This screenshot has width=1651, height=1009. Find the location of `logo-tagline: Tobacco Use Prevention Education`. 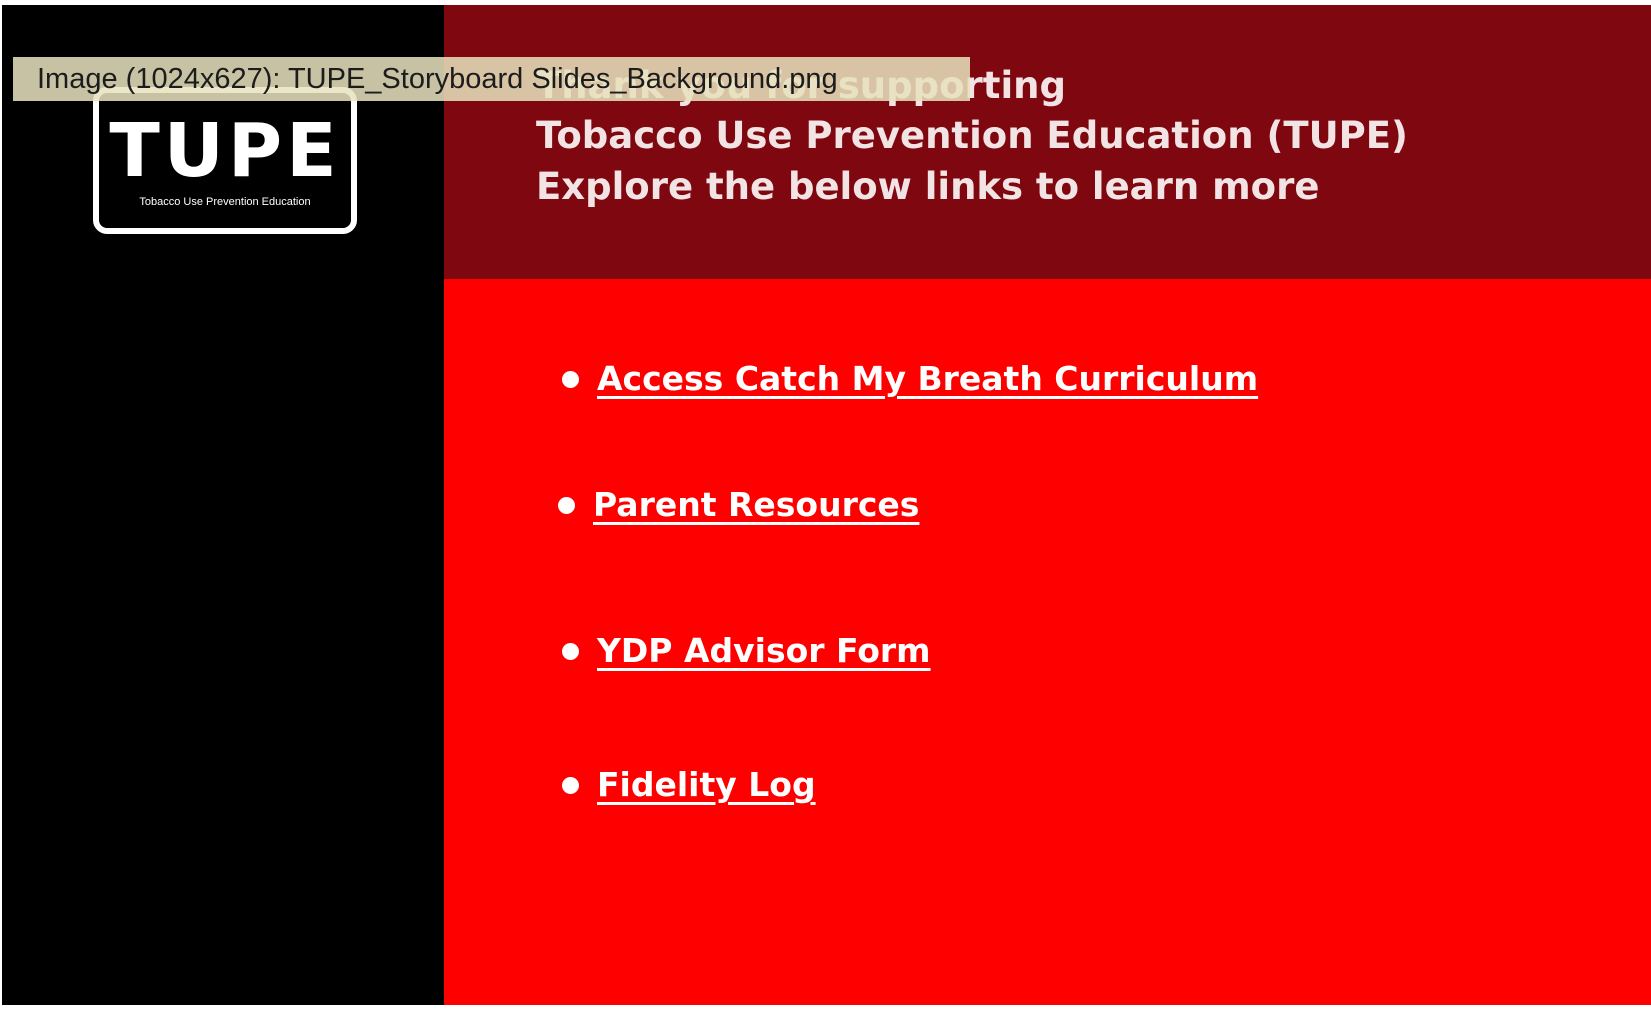

logo-tagline: Tobacco Use Prevention Education is located at coordinates (225, 202).